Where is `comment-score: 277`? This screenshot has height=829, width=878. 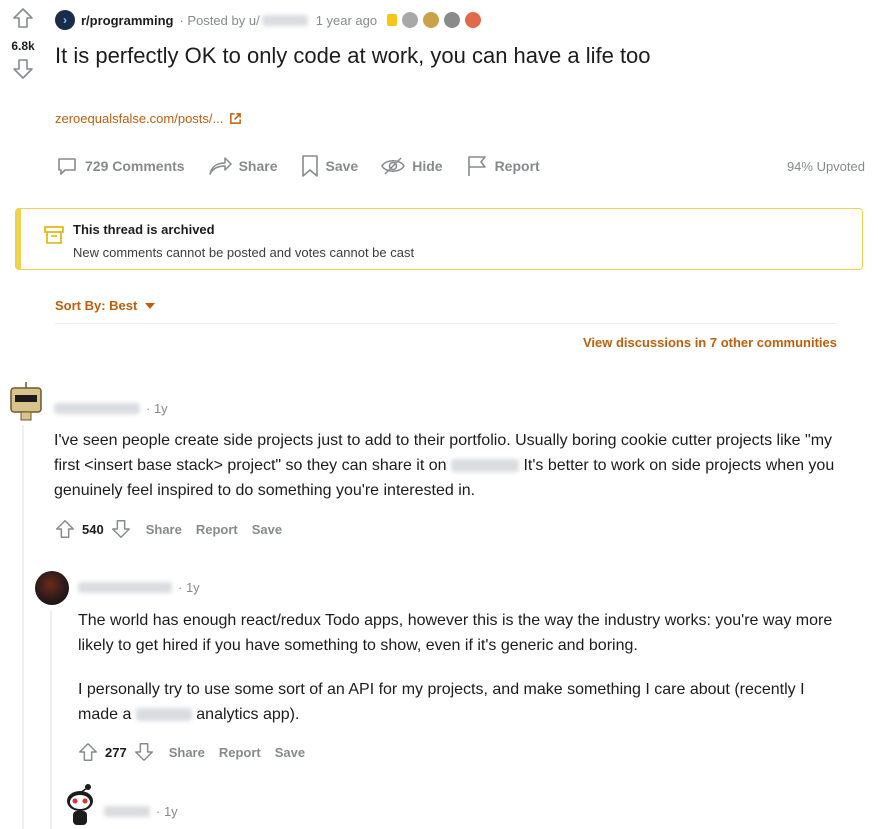 comment-score: 277 is located at coordinates (116, 752).